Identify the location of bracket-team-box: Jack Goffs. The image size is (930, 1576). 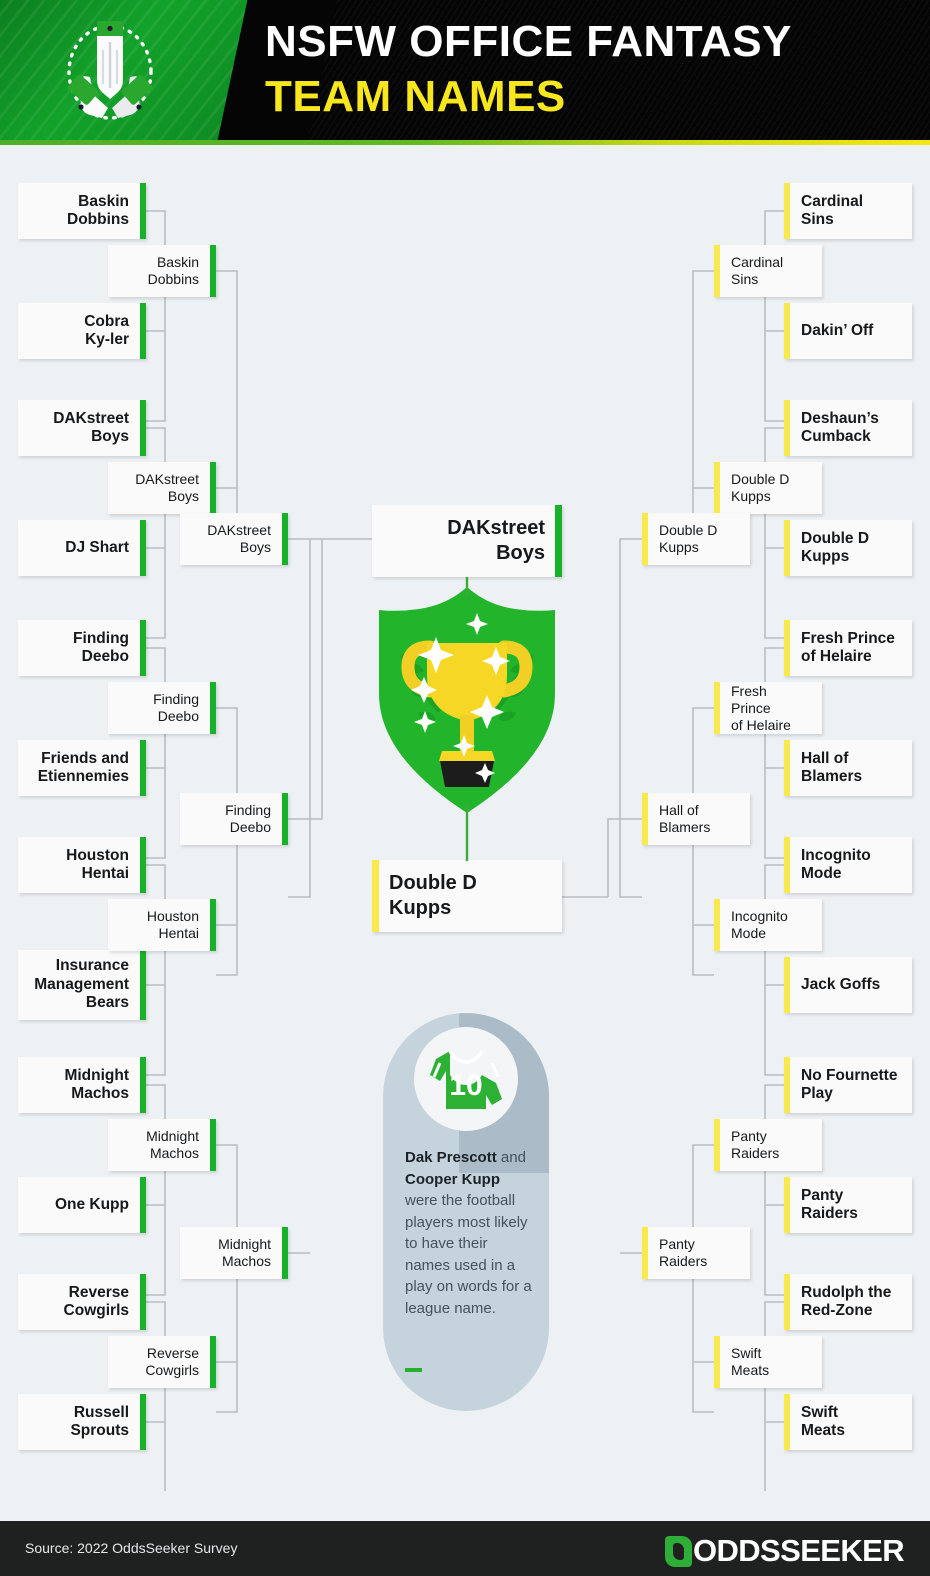
(848, 985).